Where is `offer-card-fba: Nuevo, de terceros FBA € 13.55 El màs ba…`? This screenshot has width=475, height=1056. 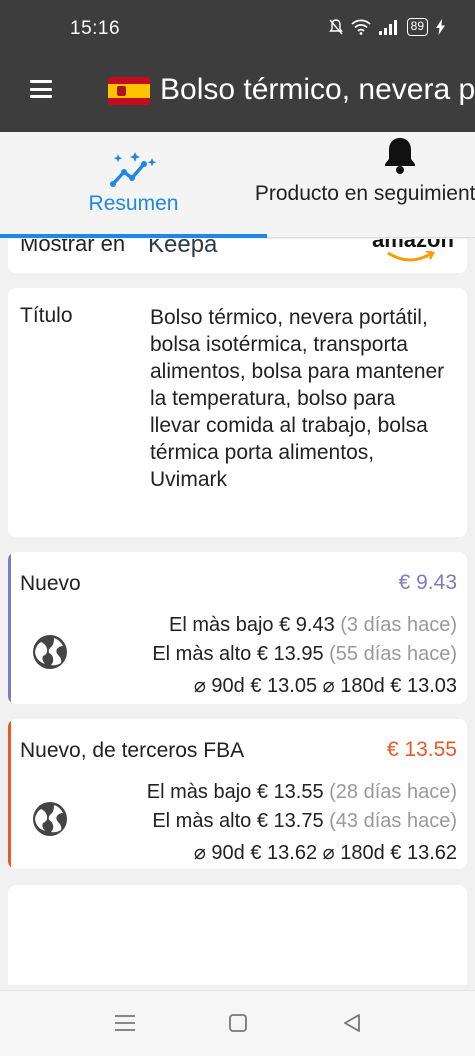
offer-card-fba: Nuevo, de terceros FBA € 13.55 El màs ba… is located at coordinates (237, 794).